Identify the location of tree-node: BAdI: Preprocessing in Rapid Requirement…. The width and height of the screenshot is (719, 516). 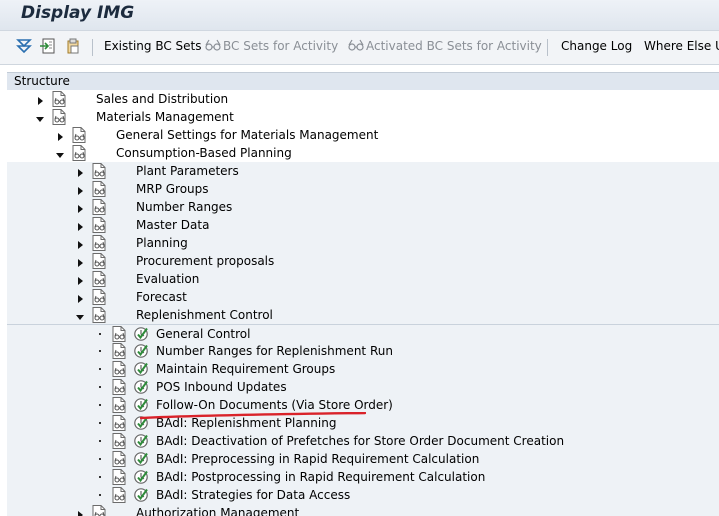
(363, 459).